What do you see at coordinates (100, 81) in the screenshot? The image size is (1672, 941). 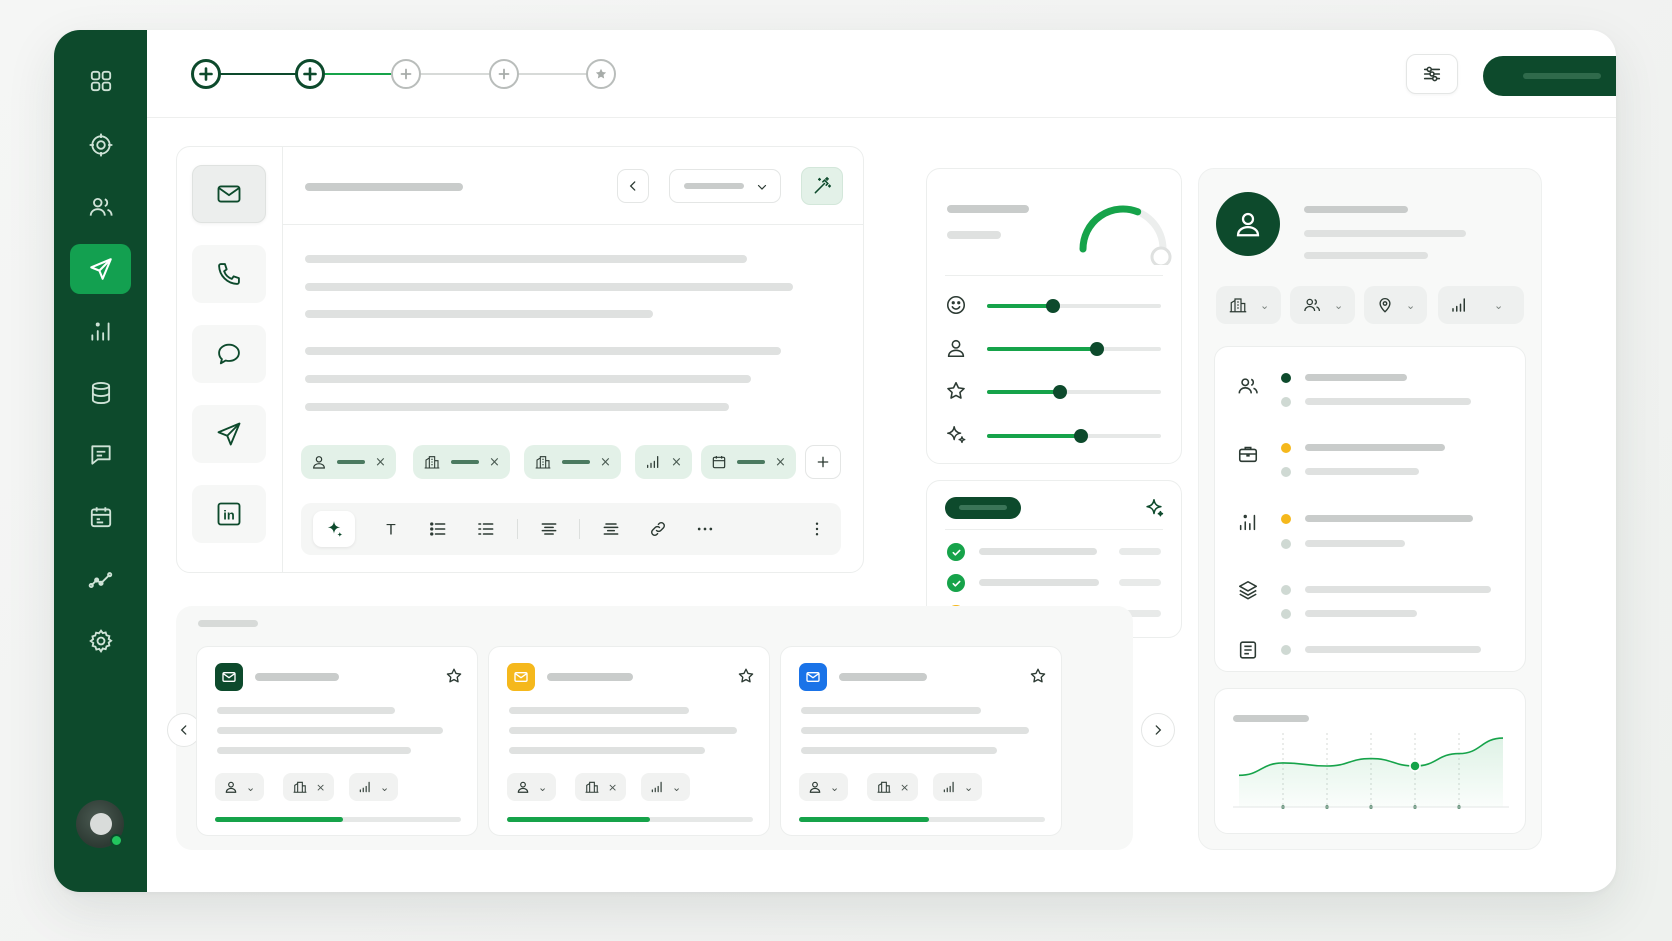 I see `sidebar-item-dashboard` at bounding box center [100, 81].